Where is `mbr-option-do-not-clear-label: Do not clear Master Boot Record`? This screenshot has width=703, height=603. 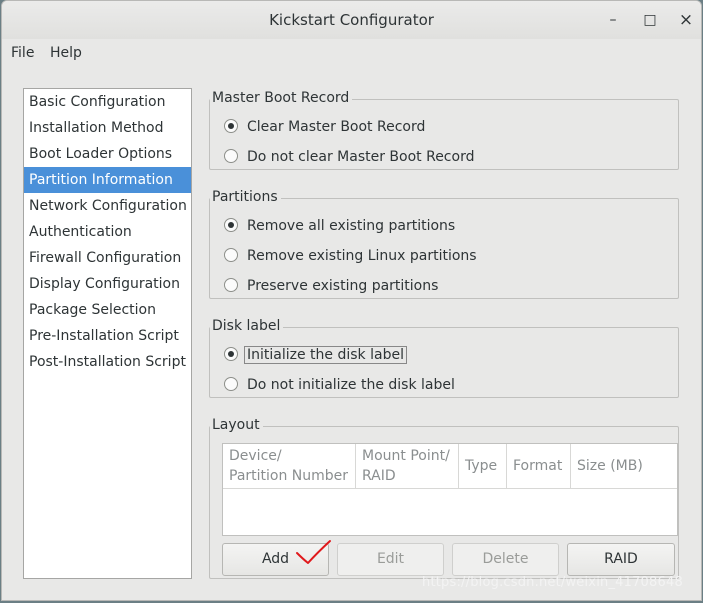
mbr-option-do-not-clear-label: Do not clear Master Boot Record is located at coordinates (361, 157).